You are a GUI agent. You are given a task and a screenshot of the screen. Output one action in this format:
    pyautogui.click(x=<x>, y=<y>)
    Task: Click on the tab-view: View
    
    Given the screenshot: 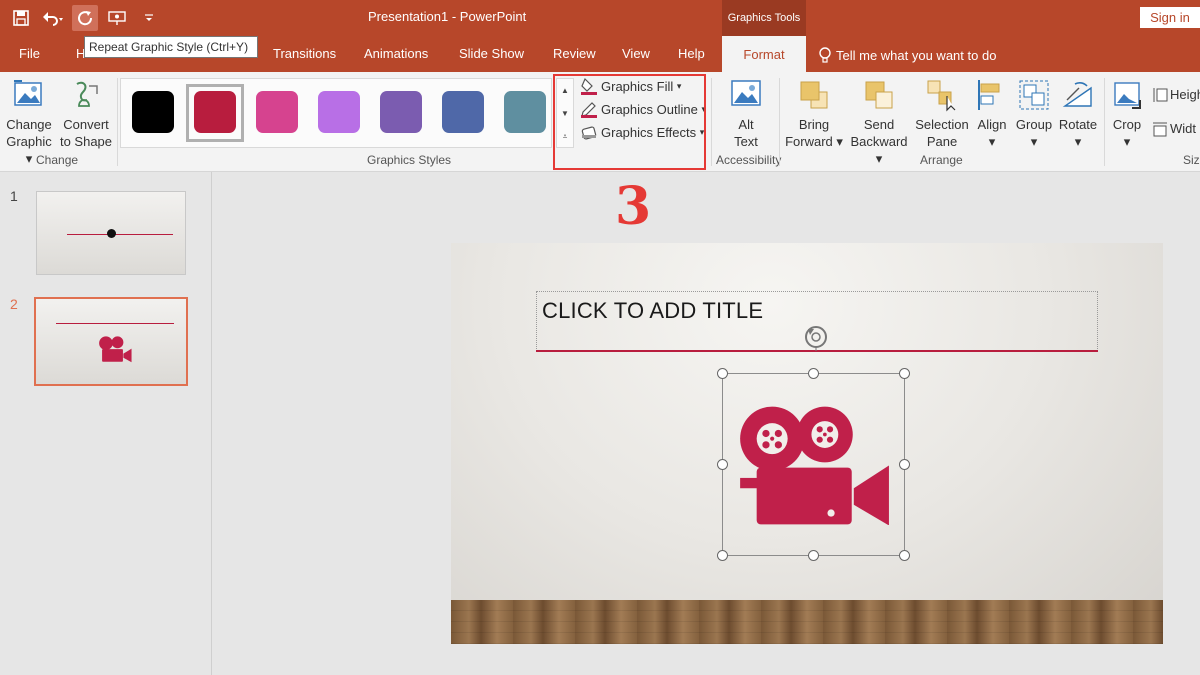 What is the action you would take?
    pyautogui.click(x=636, y=53)
    